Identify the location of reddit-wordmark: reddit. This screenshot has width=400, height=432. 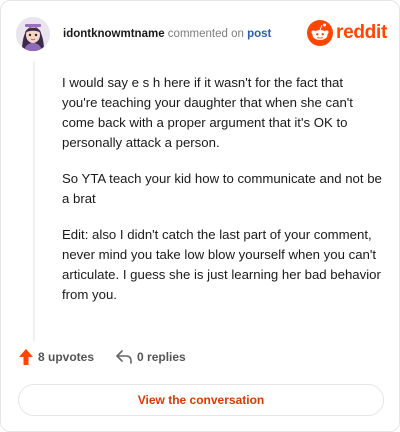
(361, 32).